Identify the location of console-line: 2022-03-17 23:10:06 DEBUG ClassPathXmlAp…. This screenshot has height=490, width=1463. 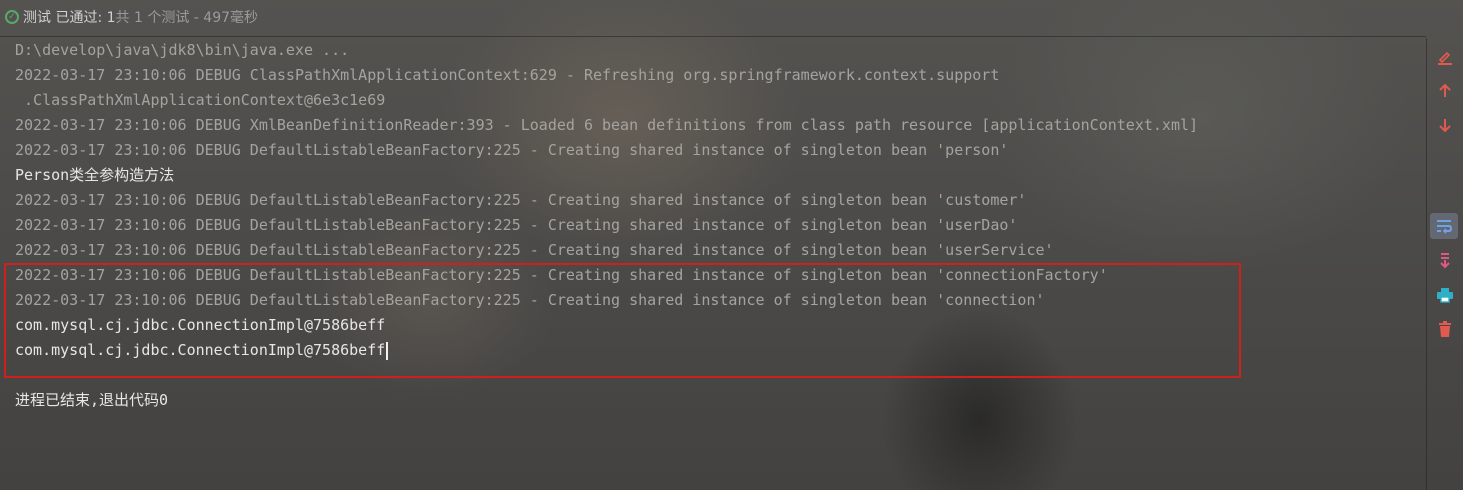
(507, 75).